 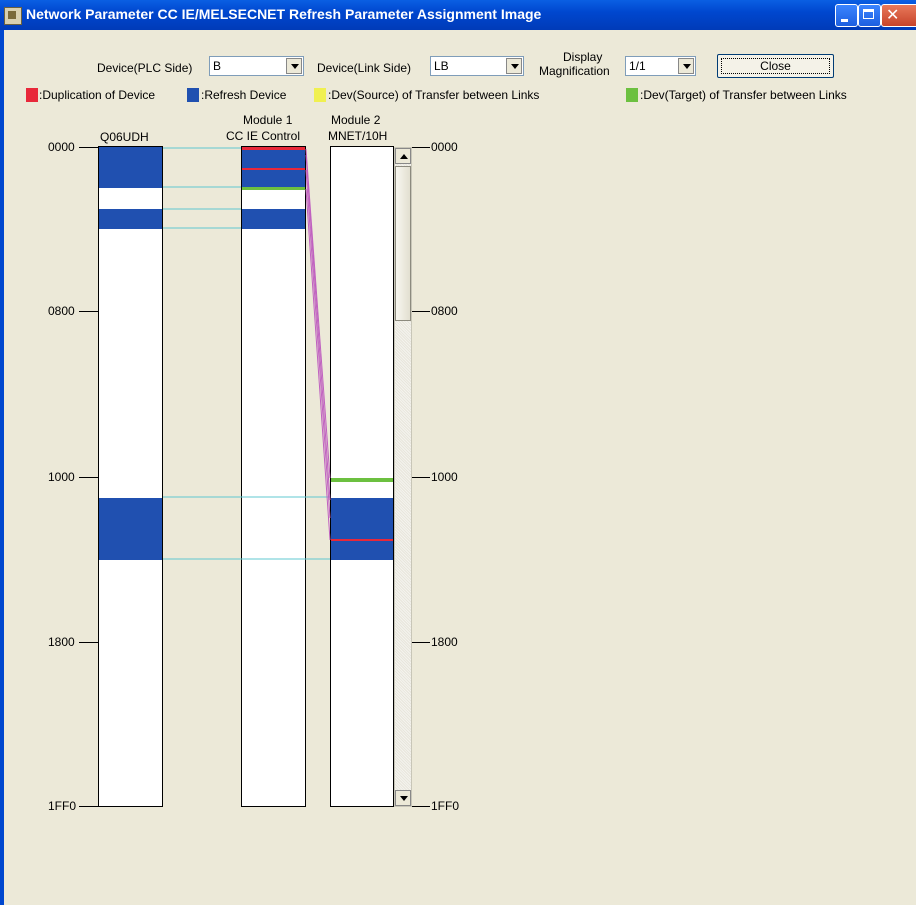 I want to click on module1-device-column, so click(x=273, y=476).